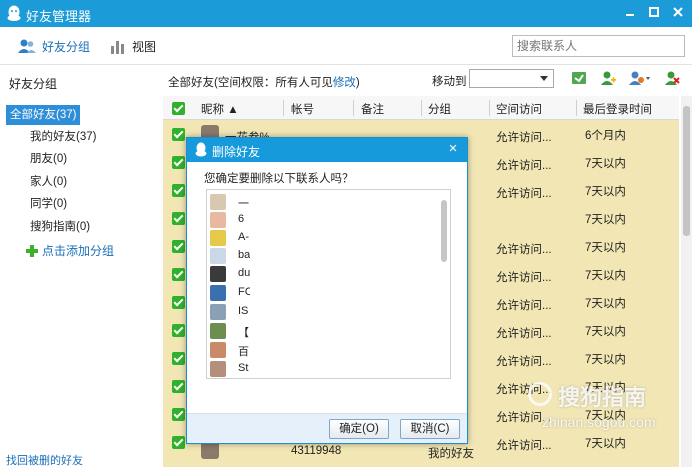 The height and width of the screenshot is (467, 692). Describe the element at coordinates (133, 46) in the screenshot. I see `view-button: 视图` at that location.